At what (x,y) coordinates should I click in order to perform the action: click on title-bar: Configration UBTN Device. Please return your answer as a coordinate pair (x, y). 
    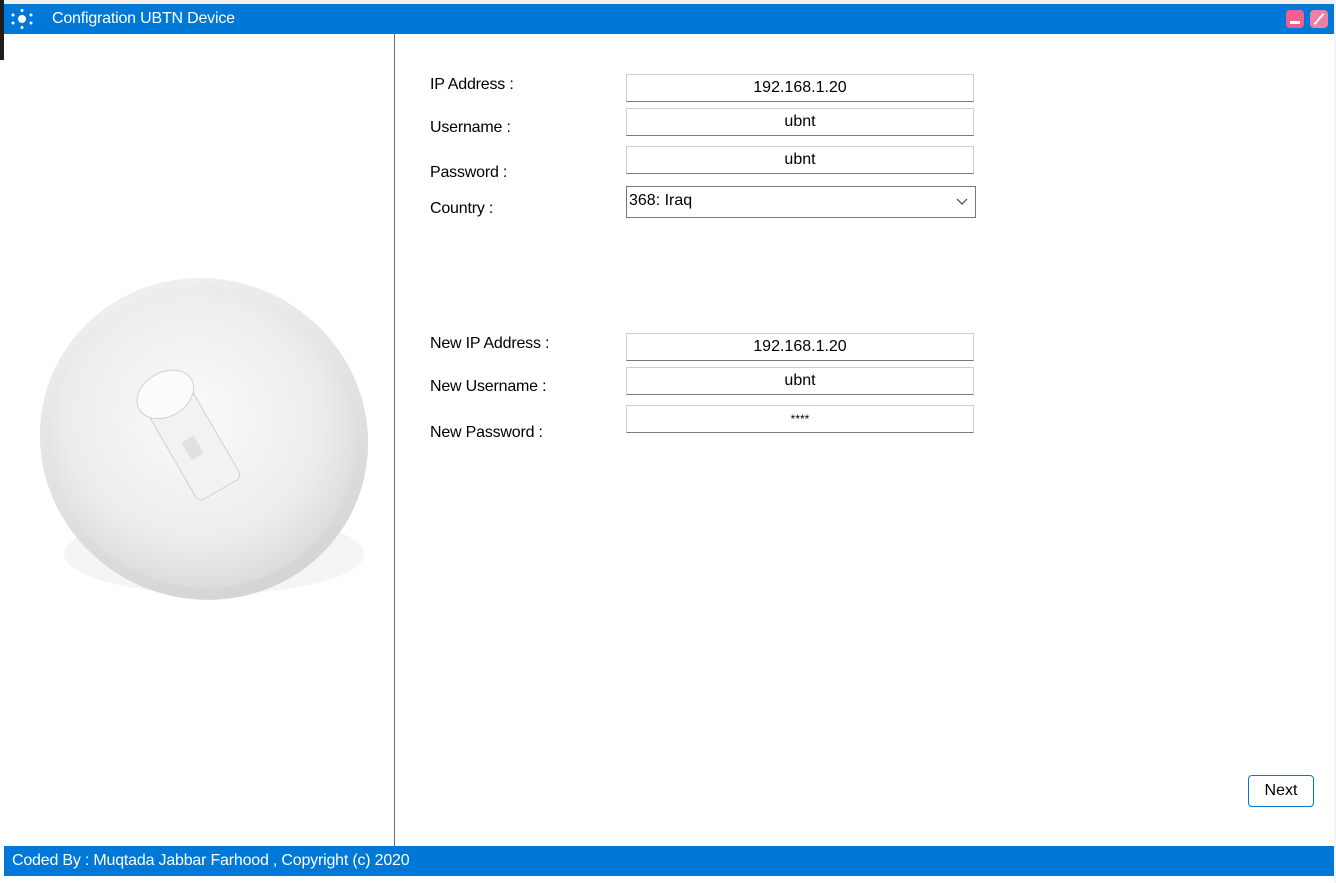
    Looking at the image, I should click on (669, 19).